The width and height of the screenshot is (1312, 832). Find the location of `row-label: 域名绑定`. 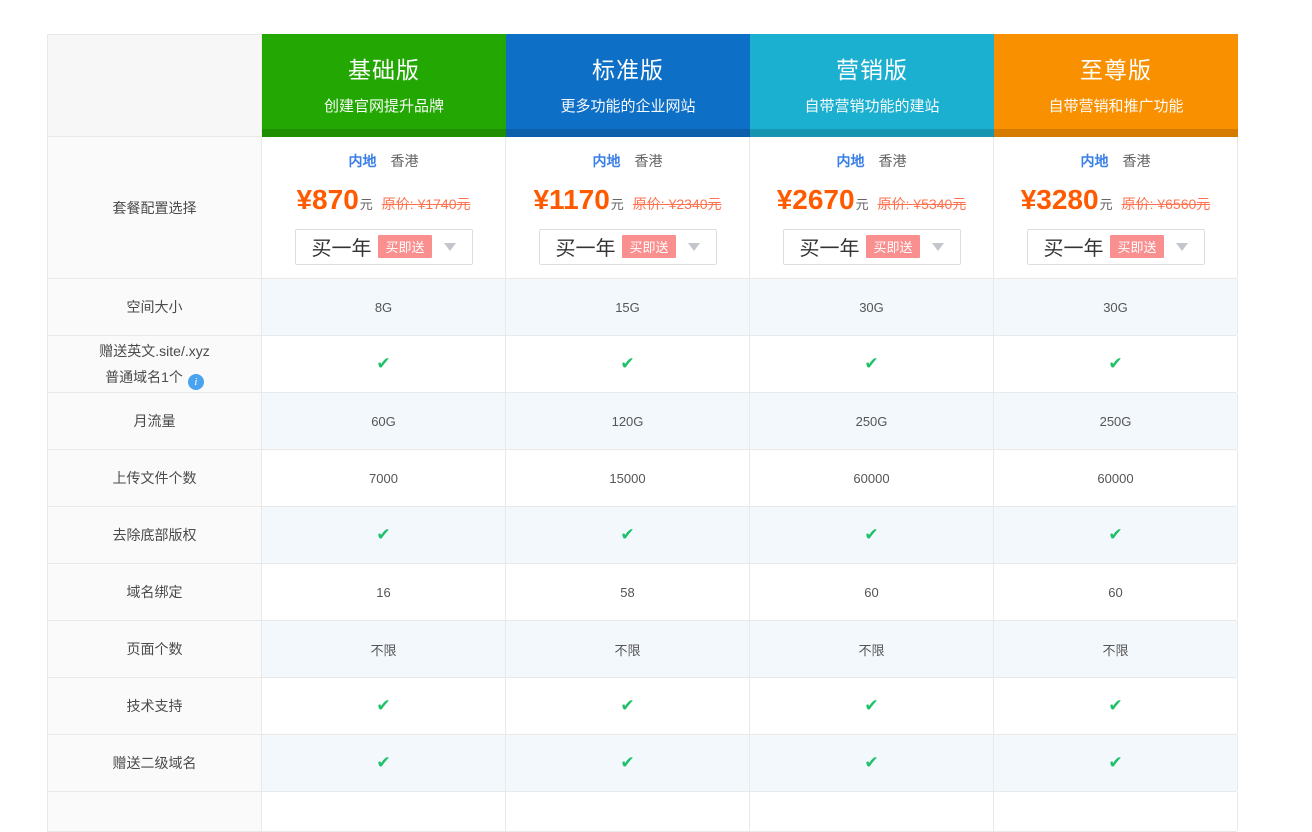

row-label: 域名绑定 is located at coordinates (155, 592).